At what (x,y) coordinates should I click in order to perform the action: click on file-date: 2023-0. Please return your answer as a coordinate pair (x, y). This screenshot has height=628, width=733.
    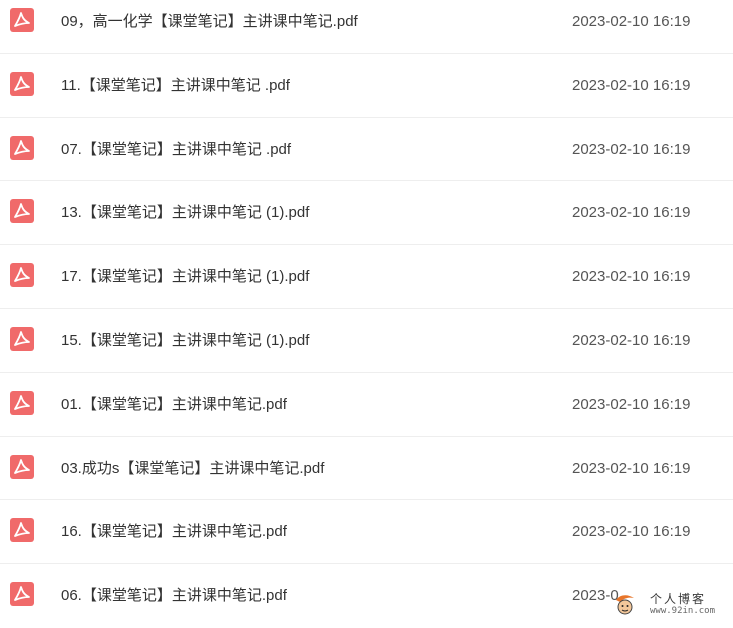
    Looking at the image, I should click on (595, 596).